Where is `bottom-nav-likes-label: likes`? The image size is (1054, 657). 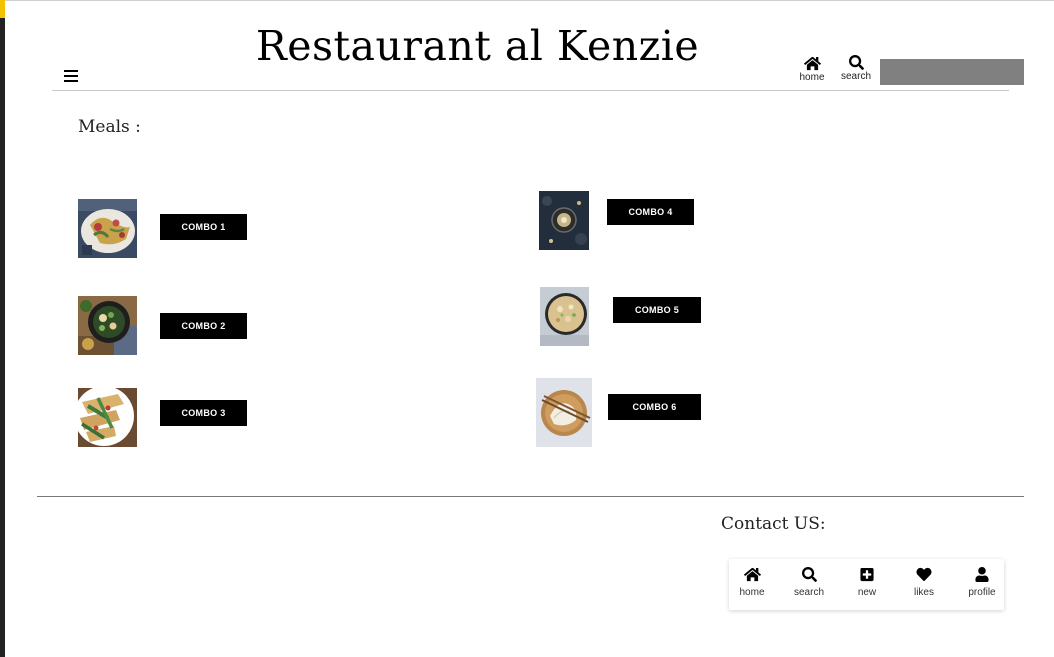
bottom-nav-likes-label: likes is located at coordinates (923, 592).